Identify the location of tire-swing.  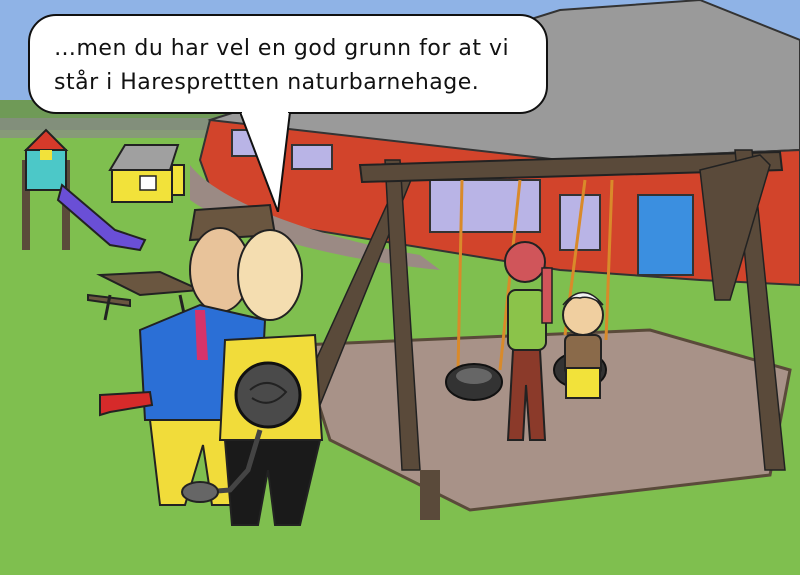
(474, 382).